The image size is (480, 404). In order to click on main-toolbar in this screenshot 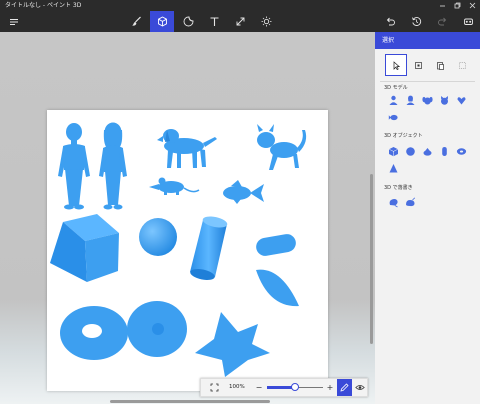, I will do `click(240, 21)`.